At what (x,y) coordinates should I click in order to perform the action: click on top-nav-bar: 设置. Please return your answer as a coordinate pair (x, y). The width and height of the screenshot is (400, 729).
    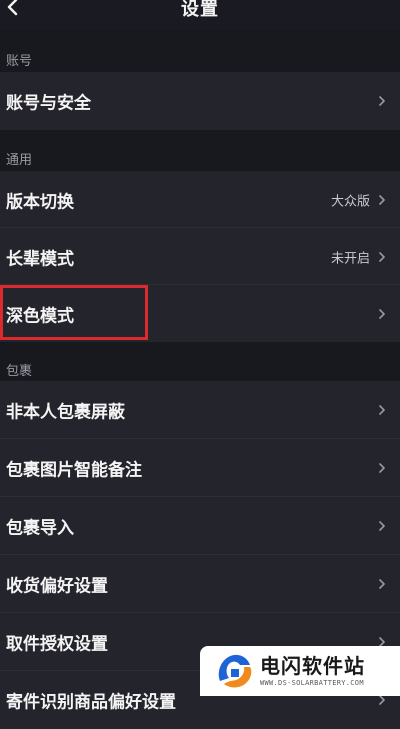
    Looking at the image, I should click on (200, 15).